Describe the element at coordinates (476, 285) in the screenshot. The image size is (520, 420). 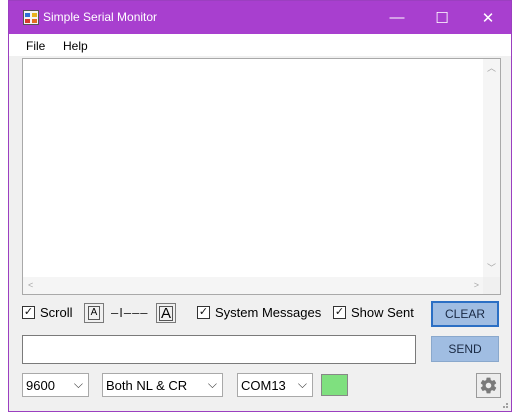
I see `scroll-right-icon: >` at that location.